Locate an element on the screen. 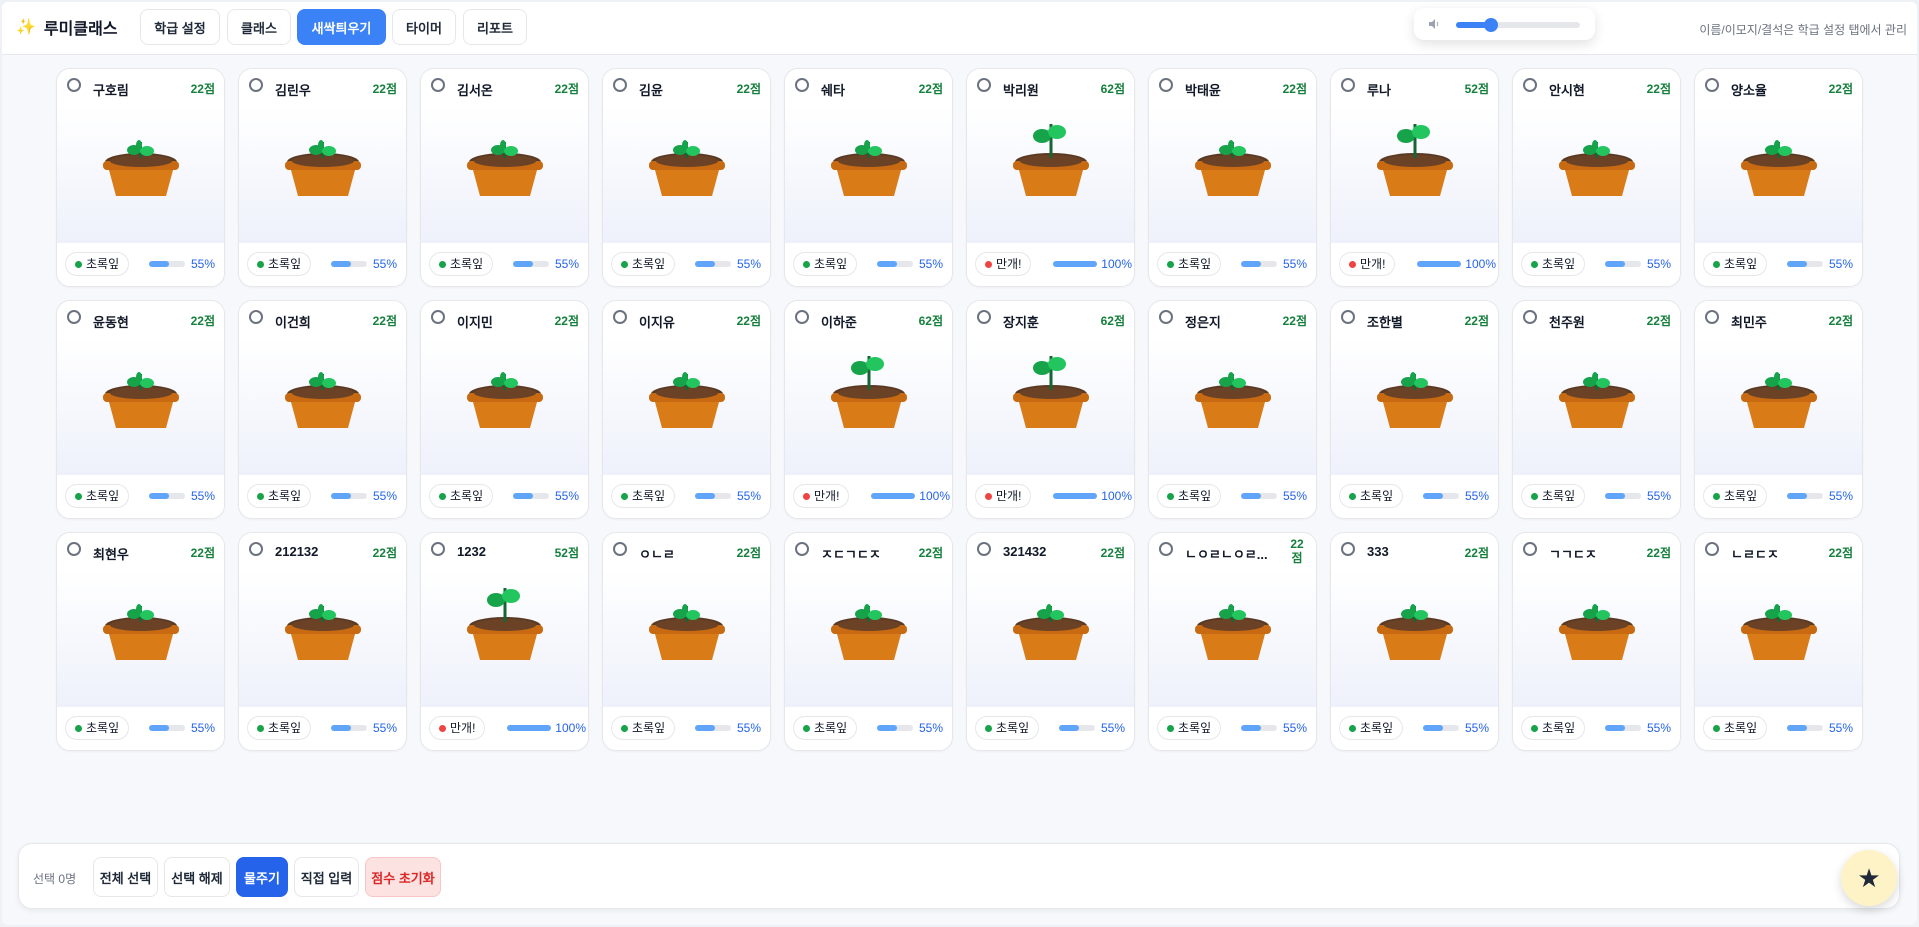 The width and height of the screenshot is (1919, 927). direct-input-button: 직접 입력 is located at coordinates (326, 877).